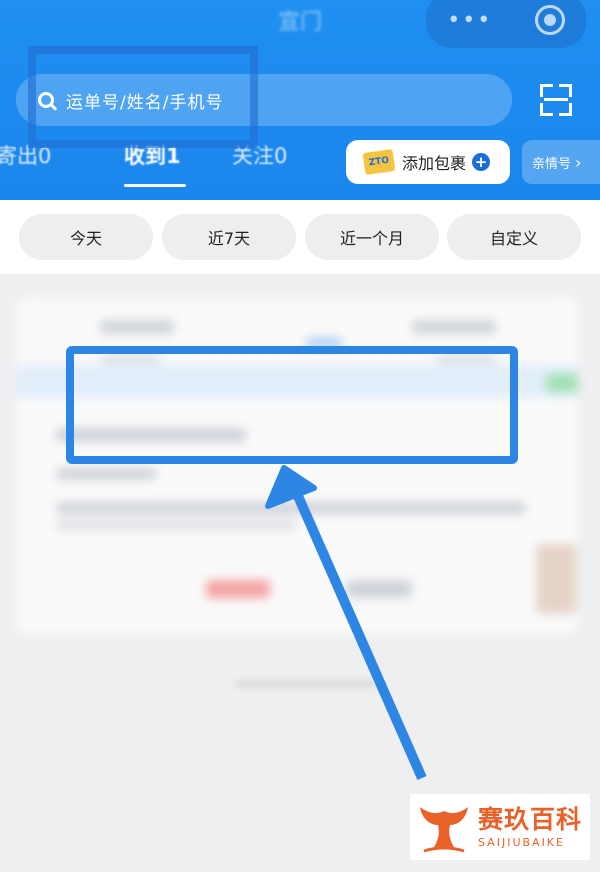  I want to click on active-tab-indicator, so click(155, 185).